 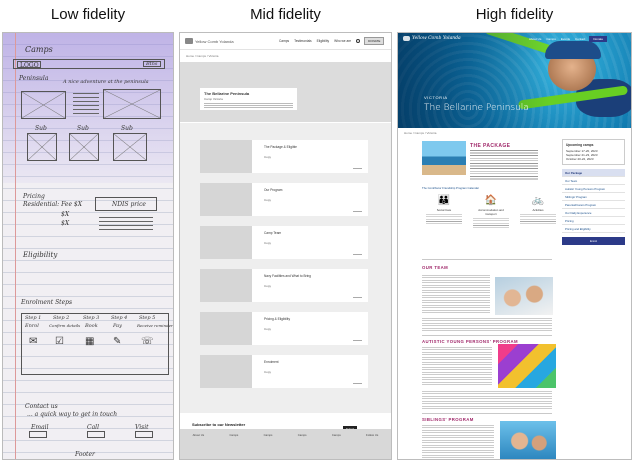 What do you see at coordinates (580, 39) in the screenshot?
I see `hi-nav-contact: Contact` at bounding box center [580, 39].